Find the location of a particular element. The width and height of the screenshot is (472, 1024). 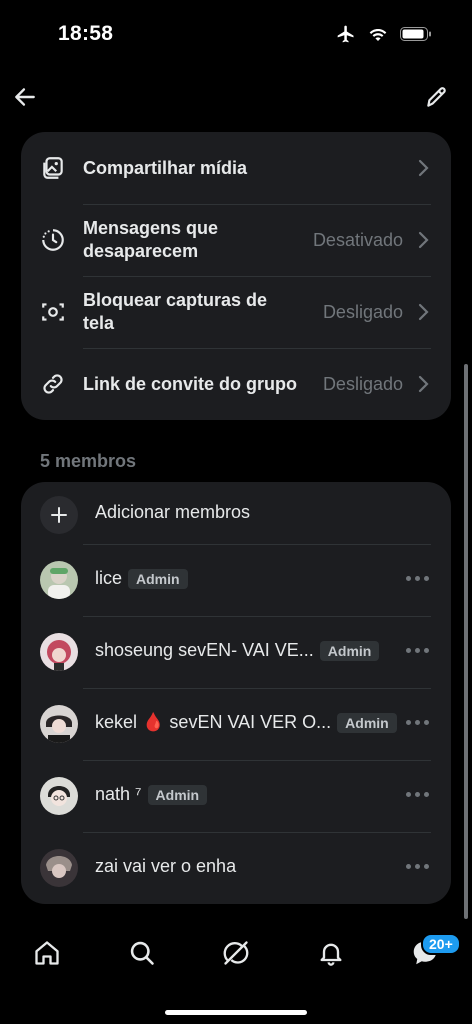

member-name: nath ⁷ is located at coordinates (118, 794).